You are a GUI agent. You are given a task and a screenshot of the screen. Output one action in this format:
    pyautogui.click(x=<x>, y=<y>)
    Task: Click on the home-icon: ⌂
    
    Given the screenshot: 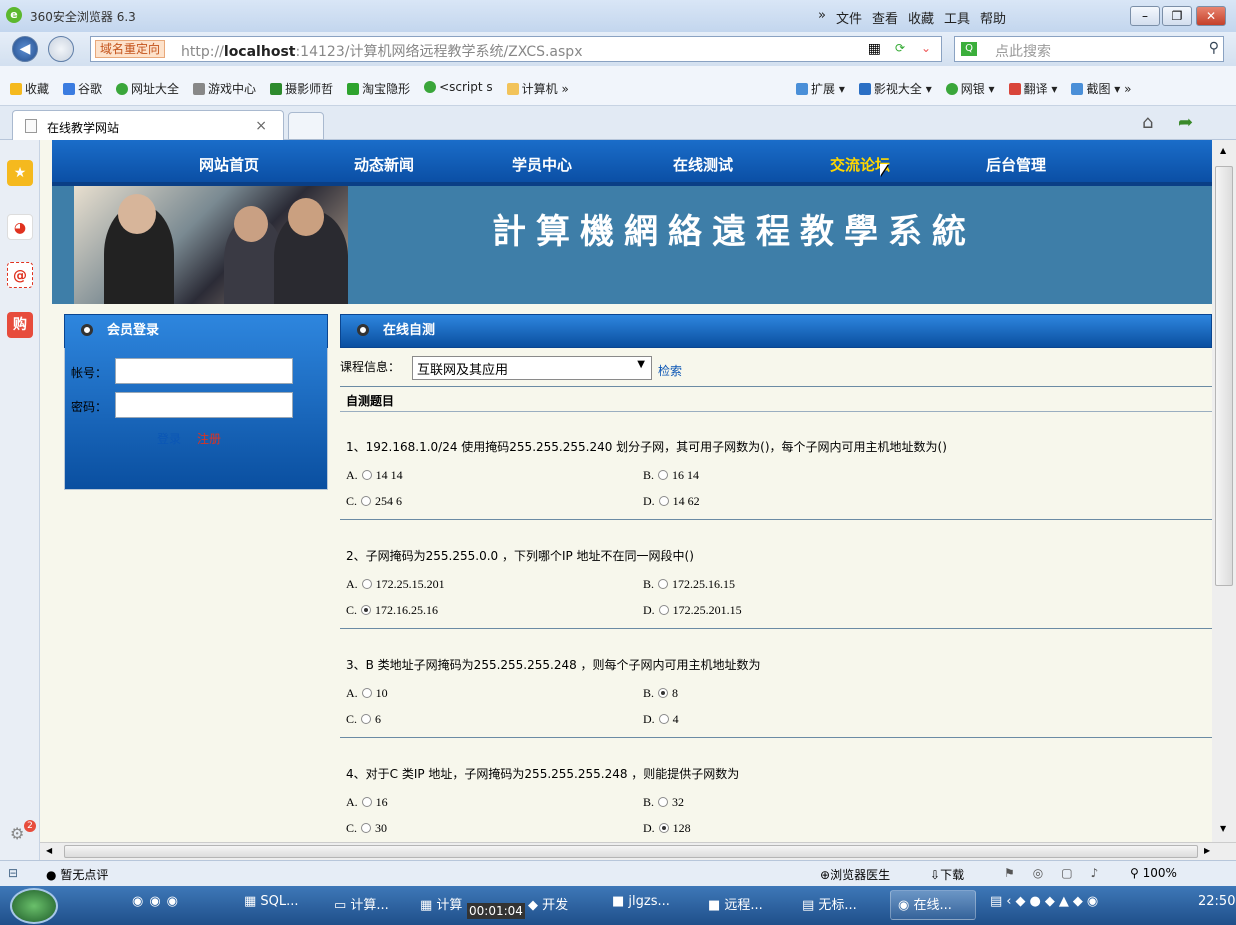 What is the action you would take?
    pyautogui.click(x=1147, y=122)
    